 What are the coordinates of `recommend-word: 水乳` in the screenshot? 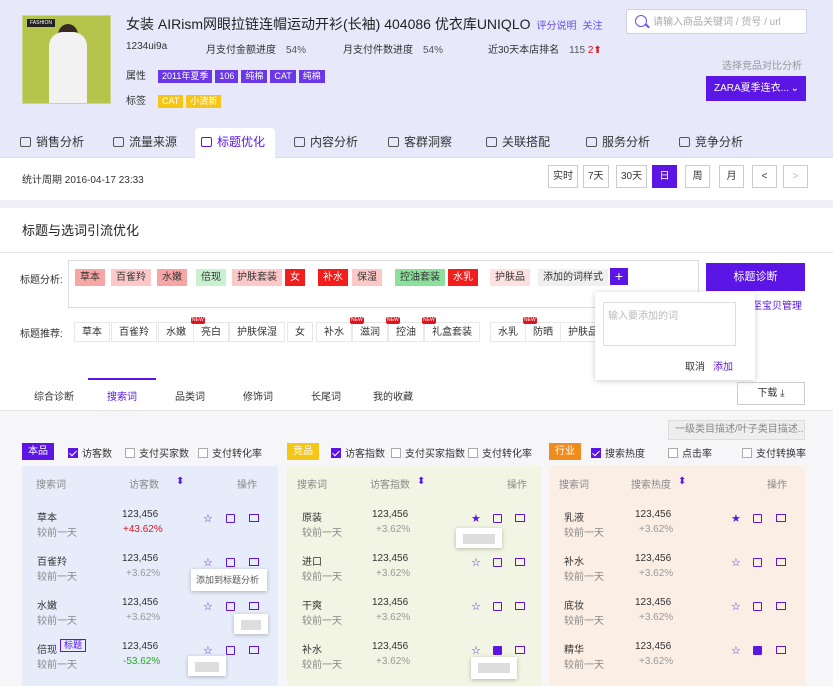 It's located at (508, 332).